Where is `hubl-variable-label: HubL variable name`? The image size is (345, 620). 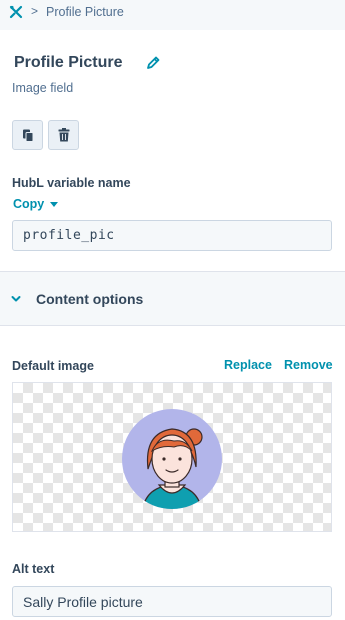
hubl-variable-label: HubL variable name is located at coordinates (71, 183).